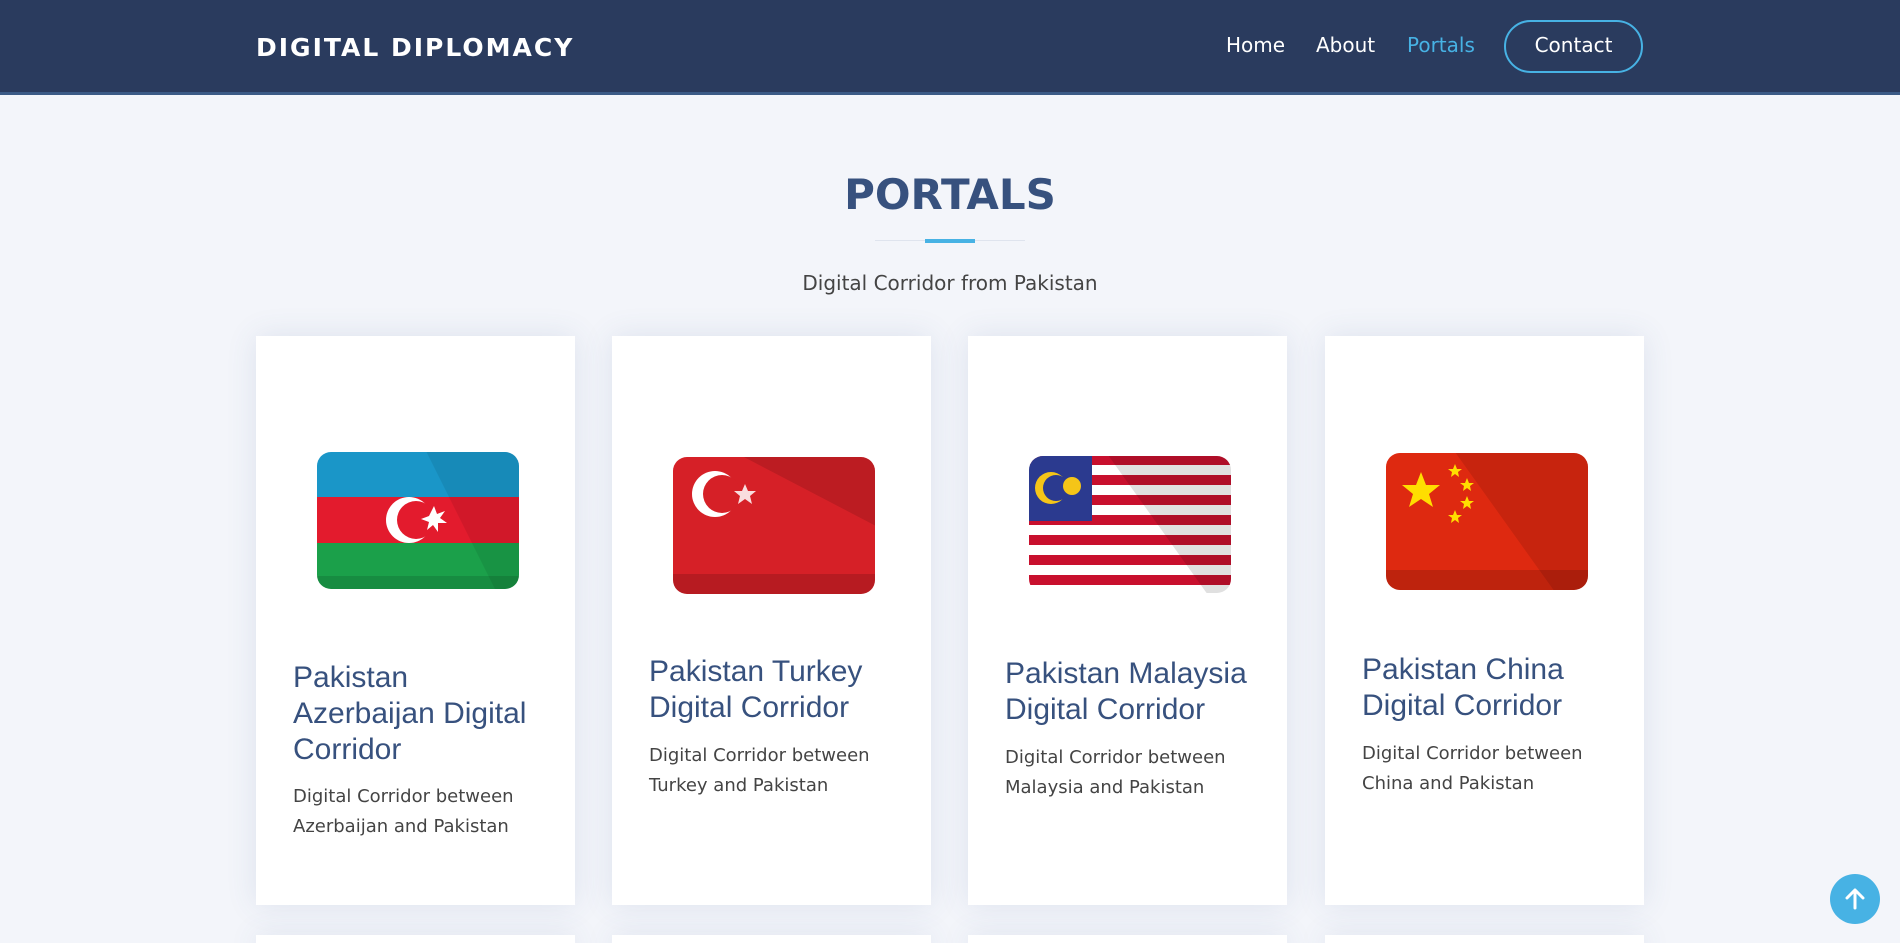 The image size is (1900, 943). Describe the element at coordinates (779, 690) in the screenshot. I see `portal-title: Pakistan Turkey Digital Corridor` at that location.